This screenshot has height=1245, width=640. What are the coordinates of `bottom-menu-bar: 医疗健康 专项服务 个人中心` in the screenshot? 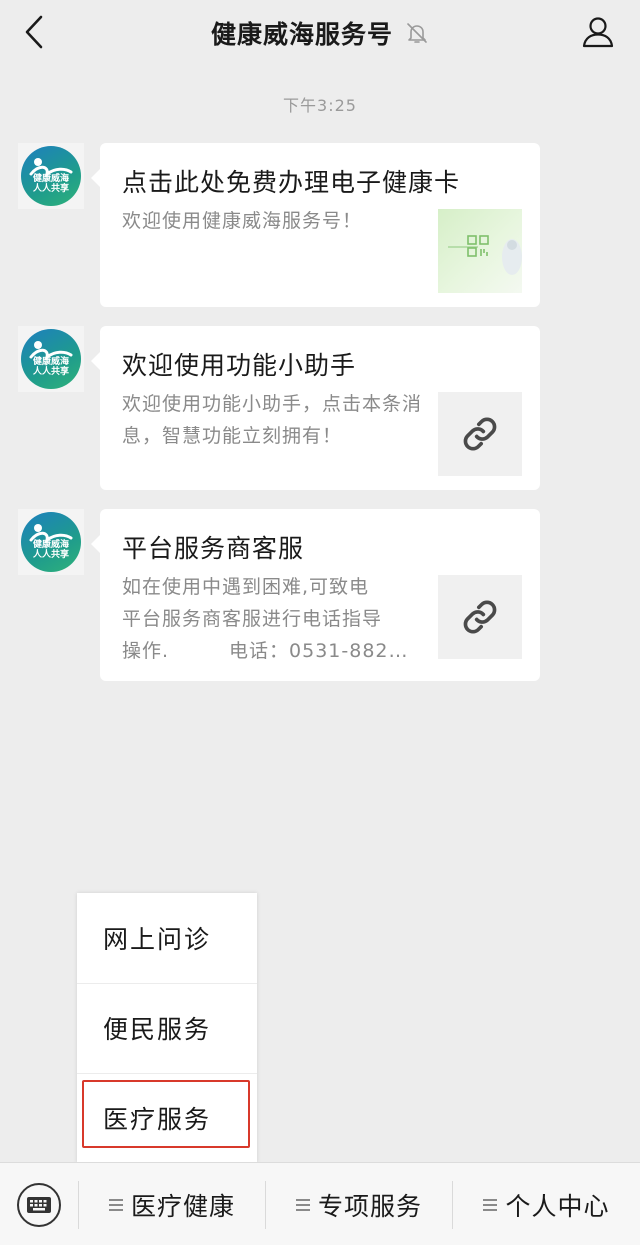 It's located at (320, 1203).